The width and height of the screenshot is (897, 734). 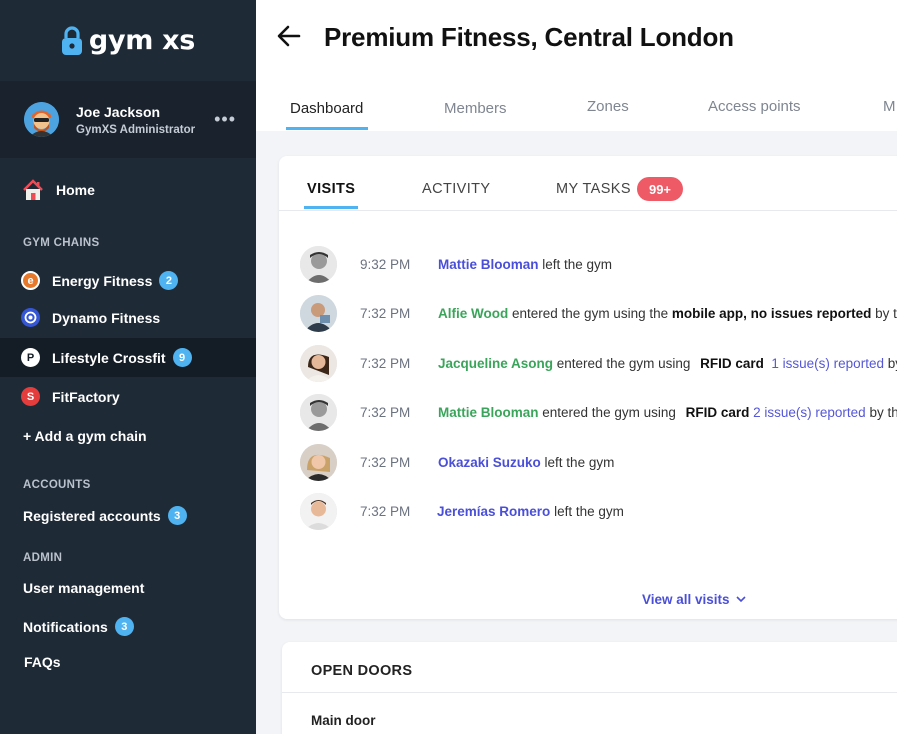 What do you see at coordinates (118, 111) in the screenshot?
I see `profile-name: Joe Jackson` at bounding box center [118, 111].